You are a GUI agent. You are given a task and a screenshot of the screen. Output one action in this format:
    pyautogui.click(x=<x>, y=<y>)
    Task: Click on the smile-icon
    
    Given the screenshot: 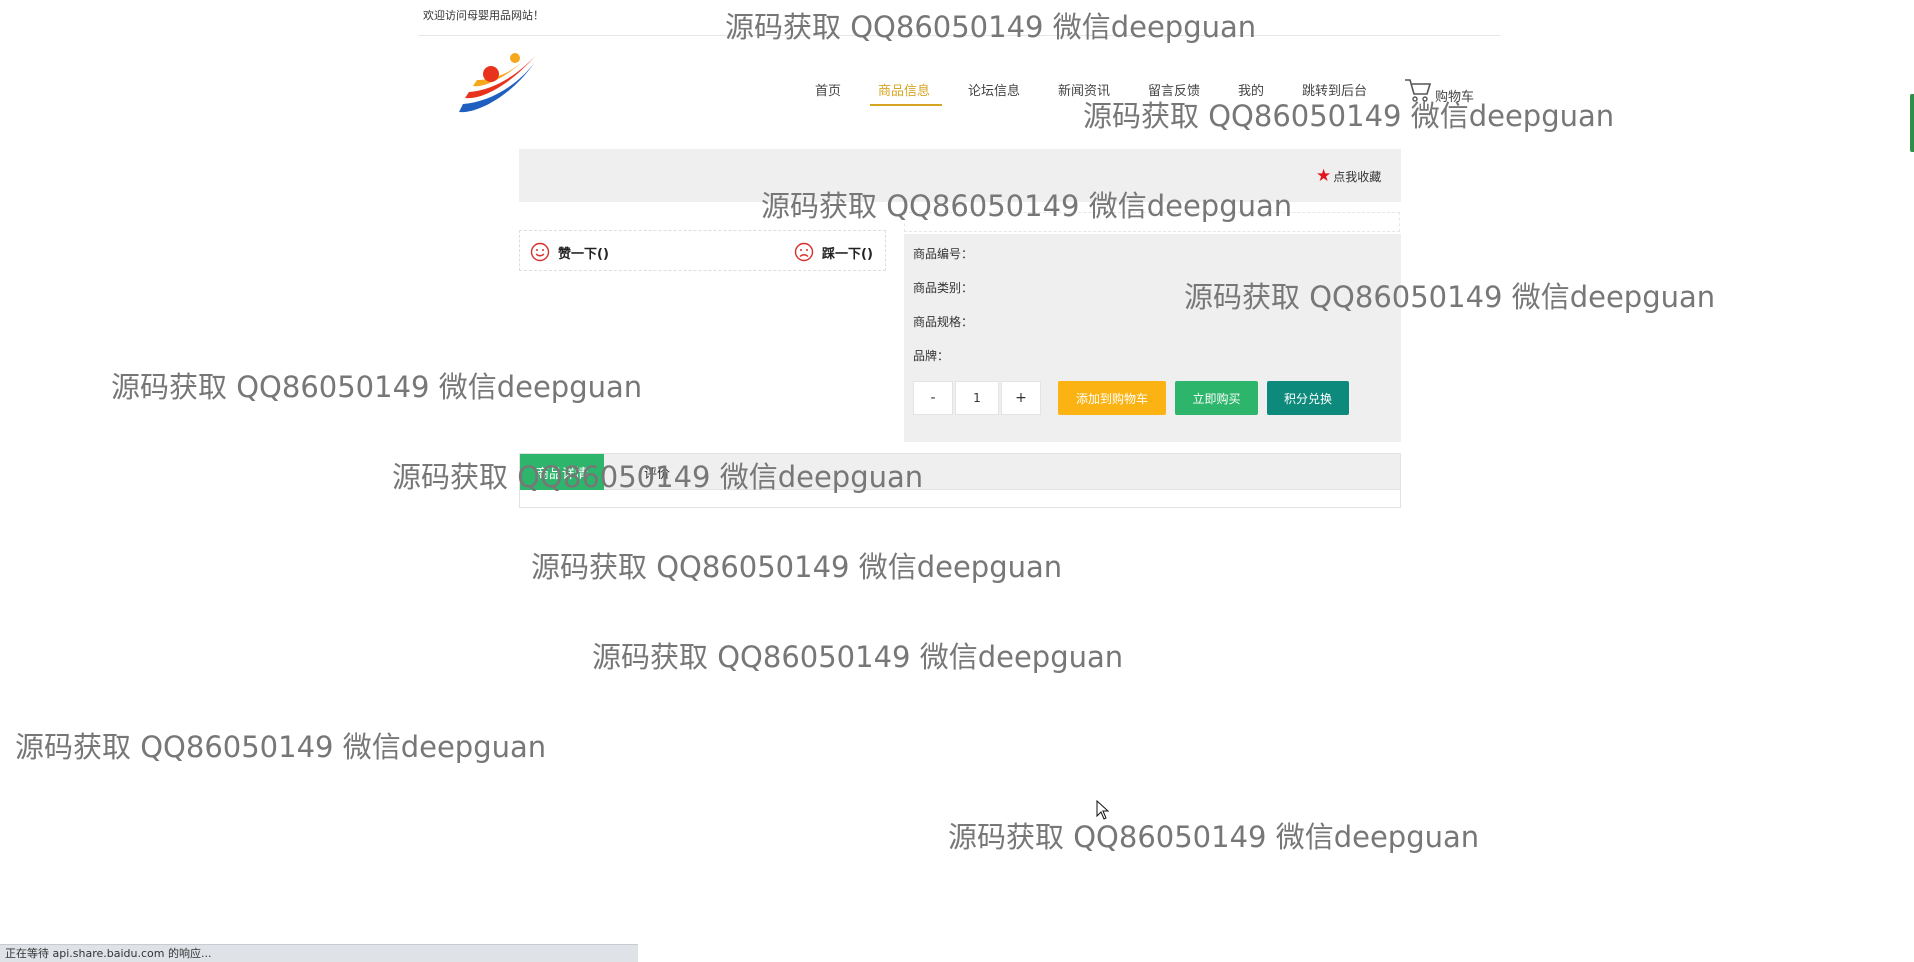 What is the action you would take?
    pyautogui.click(x=540, y=252)
    